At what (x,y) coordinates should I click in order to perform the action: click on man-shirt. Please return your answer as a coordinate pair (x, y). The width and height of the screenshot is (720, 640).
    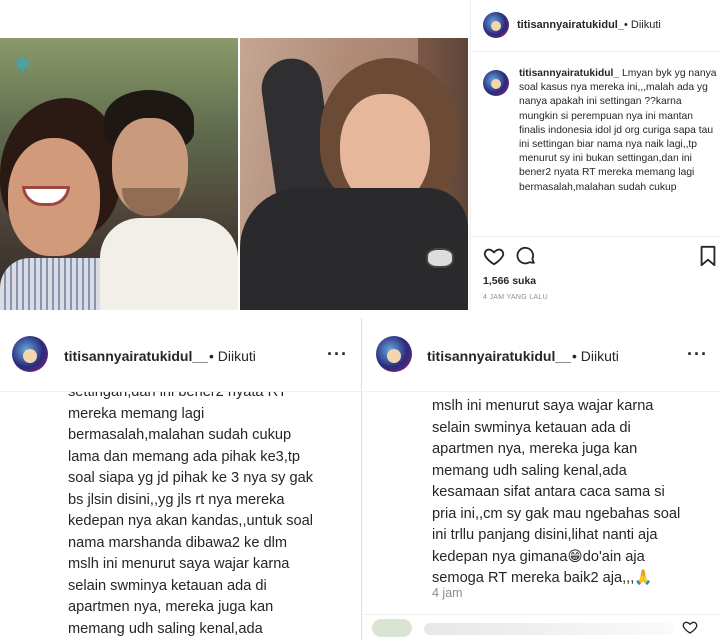
    Looking at the image, I should click on (169, 264).